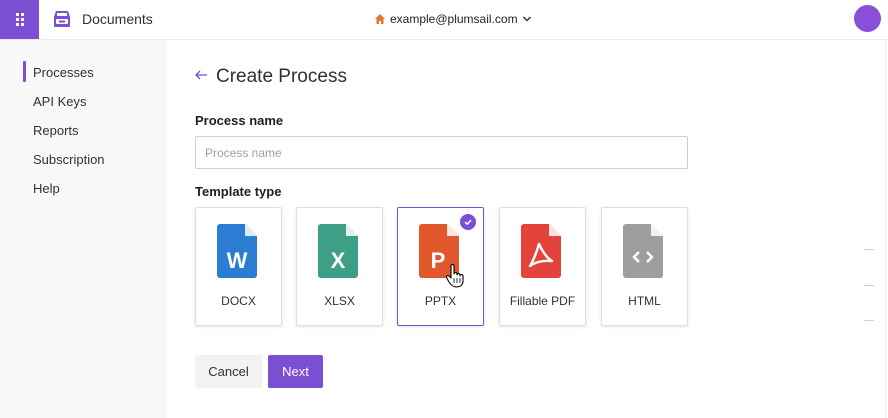  I want to click on avatar, so click(867, 18).